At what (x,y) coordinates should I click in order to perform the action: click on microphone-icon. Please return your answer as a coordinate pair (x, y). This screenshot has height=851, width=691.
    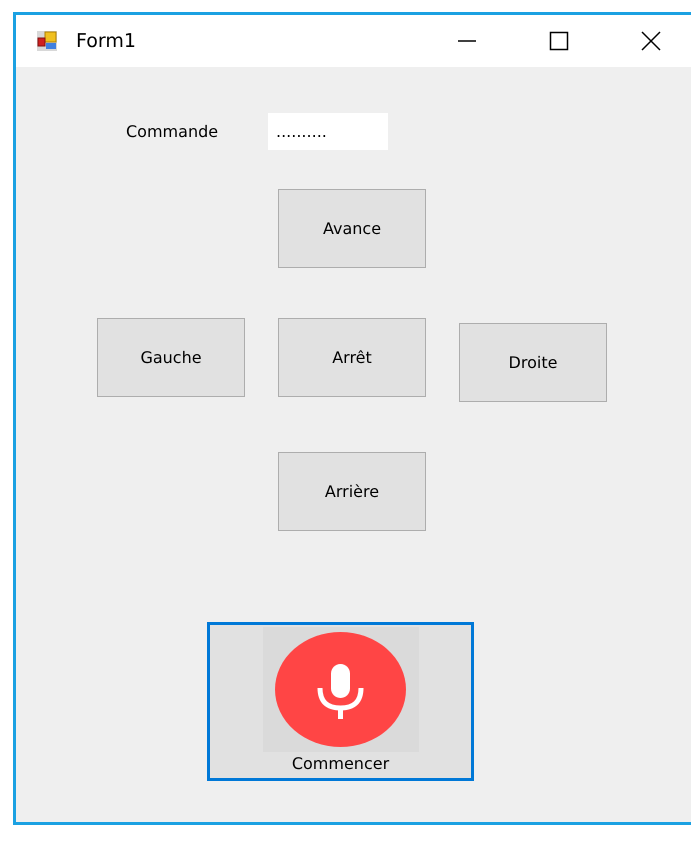
    Looking at the image, I should click on (340, 689).